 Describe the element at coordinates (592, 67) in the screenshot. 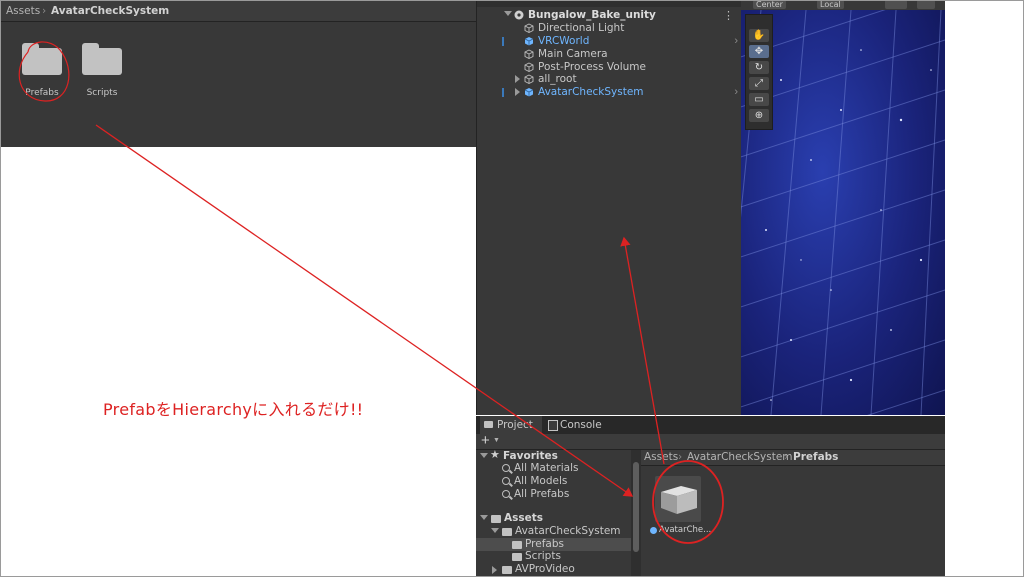

I see `hierarchy-item-label: Post-Process Volume` at that location.